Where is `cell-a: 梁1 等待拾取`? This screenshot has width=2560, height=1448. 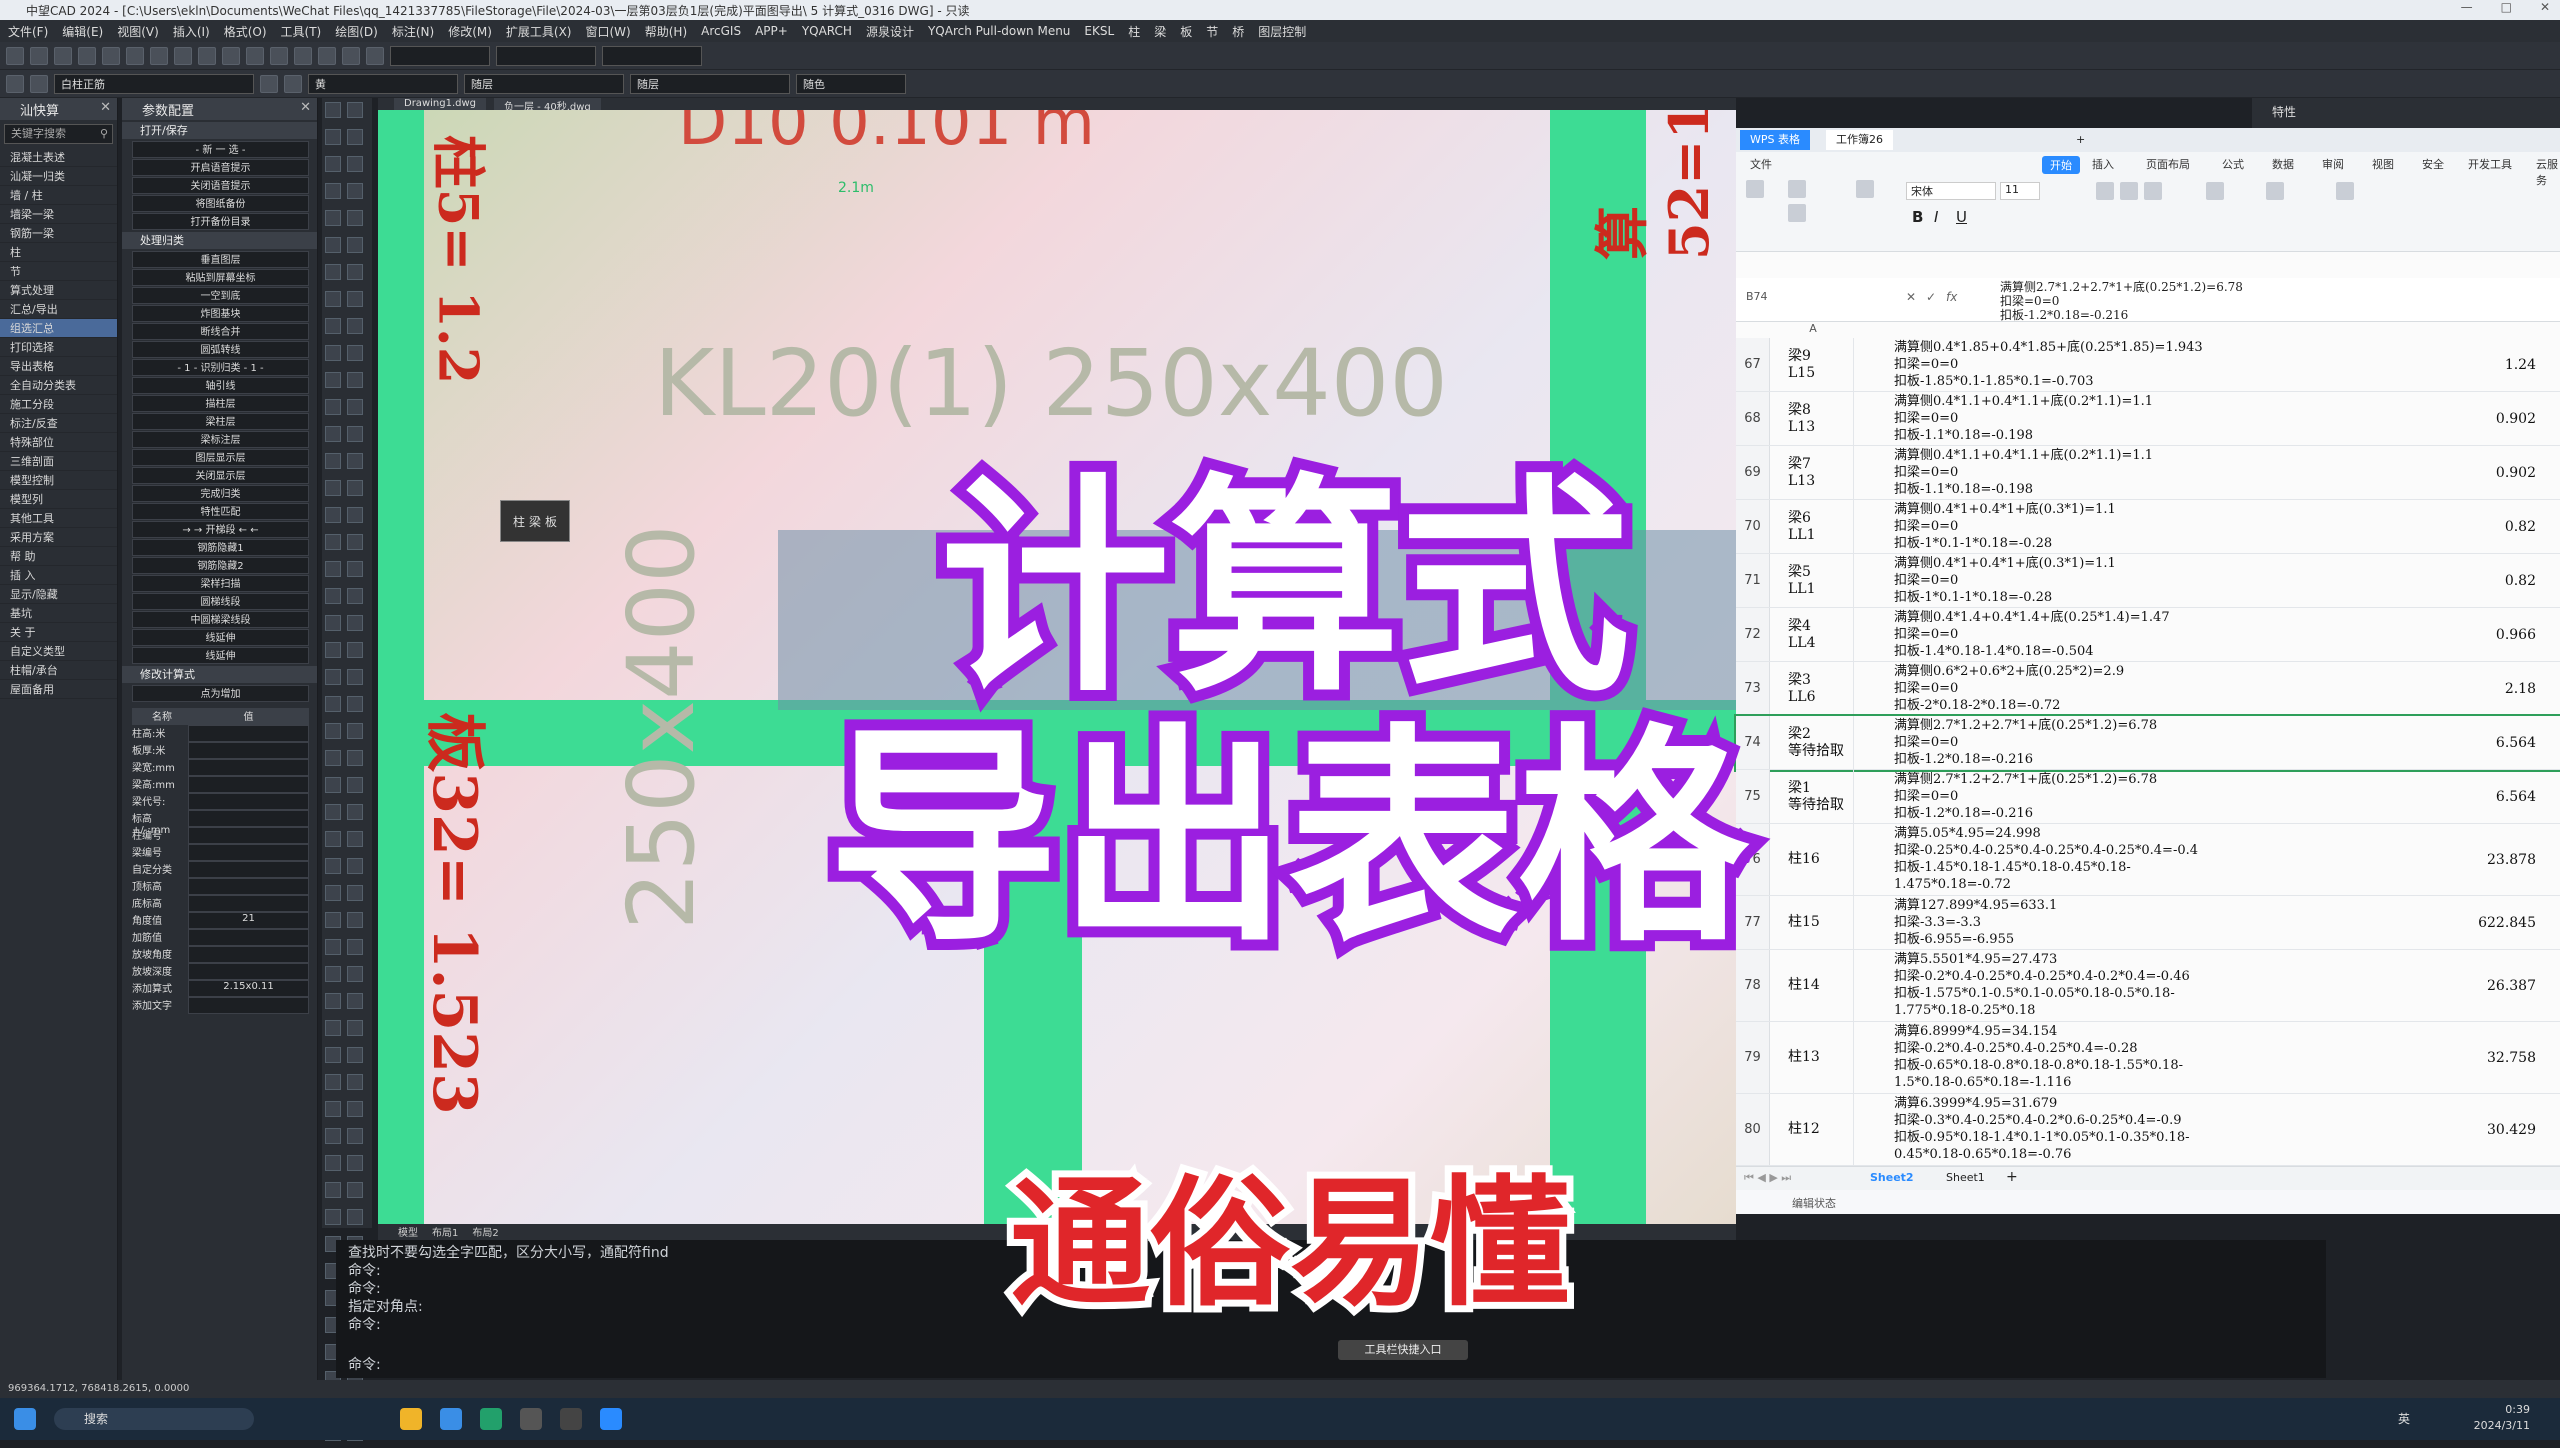
cell-a: 梁1 等待拾取 is located at coordinates (1813, 796).